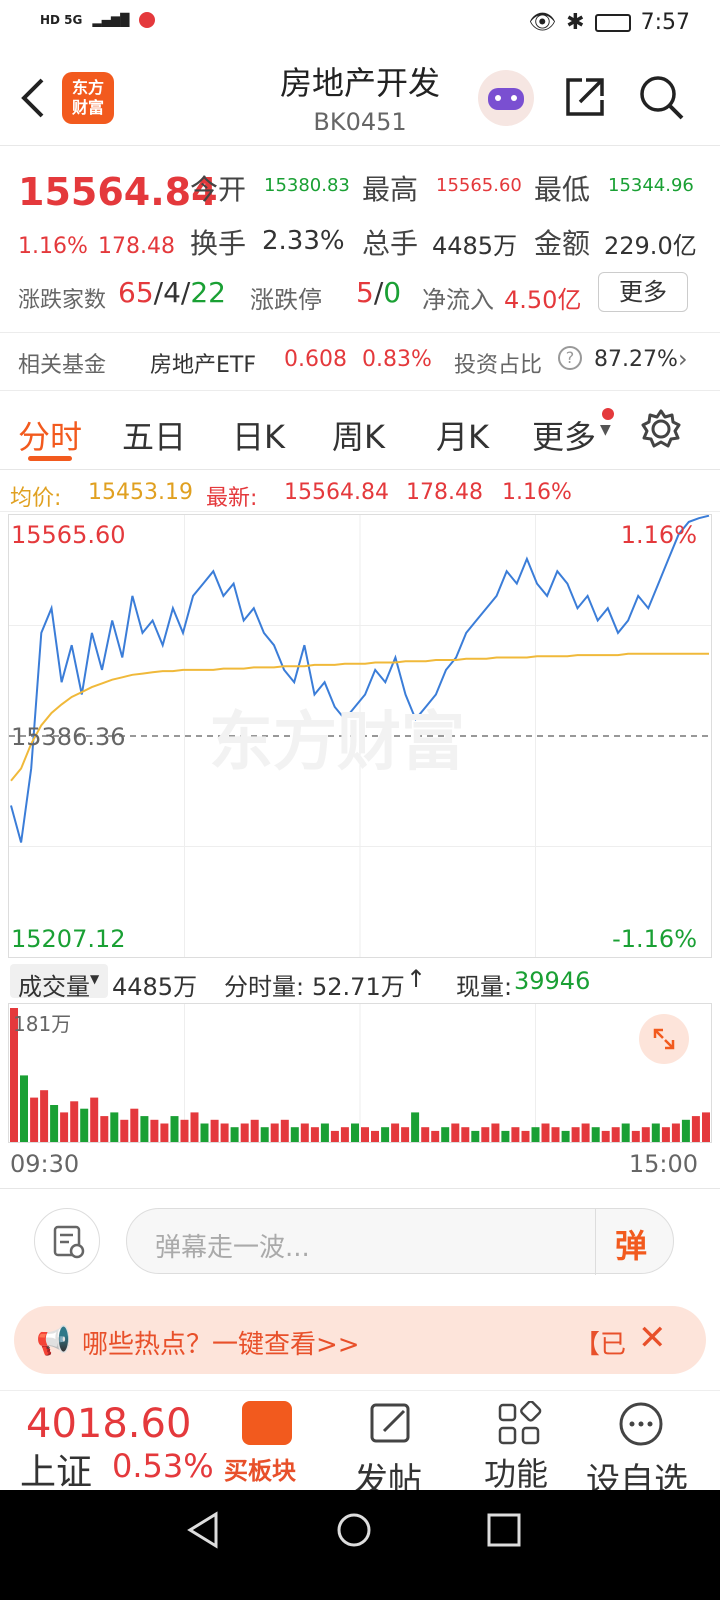  What do you see at coordinates (542, 22) in the screenshot?
I see `eye-icon: 👁` at bounding box center [542, 22].